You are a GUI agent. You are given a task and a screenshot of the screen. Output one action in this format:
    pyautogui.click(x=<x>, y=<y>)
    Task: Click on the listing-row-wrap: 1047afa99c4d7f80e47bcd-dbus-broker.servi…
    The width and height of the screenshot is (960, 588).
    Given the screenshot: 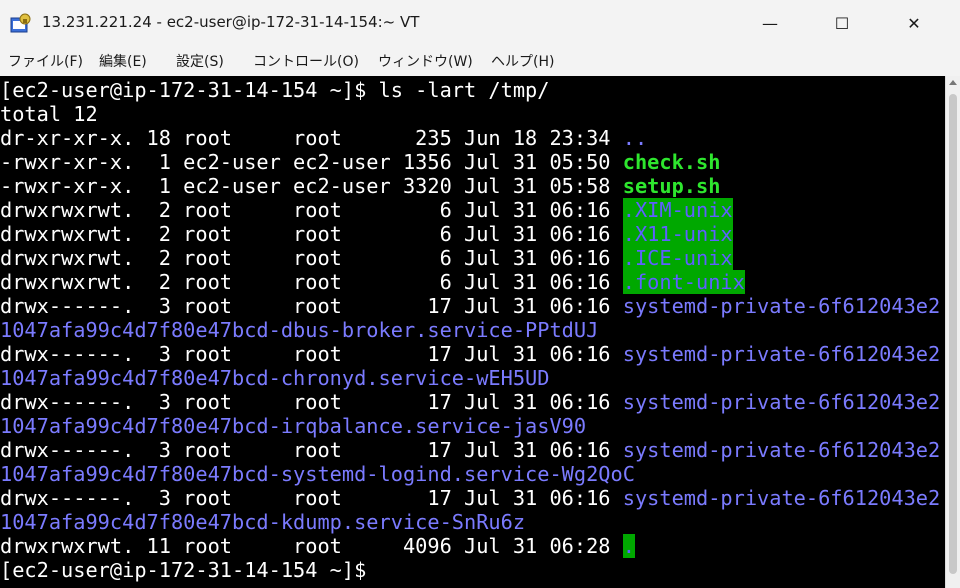 What is the action you would take?
    pyautogui.click(x=299, y=330)
    